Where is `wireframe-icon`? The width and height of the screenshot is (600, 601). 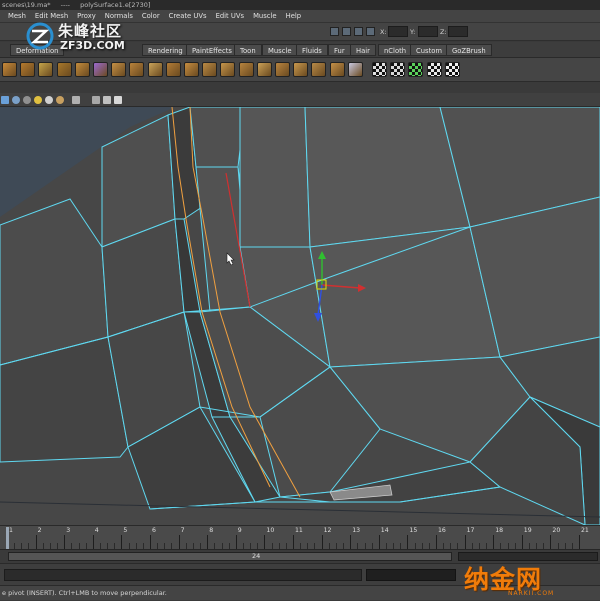 wireframe-icon is located at coordinates (5, 100).